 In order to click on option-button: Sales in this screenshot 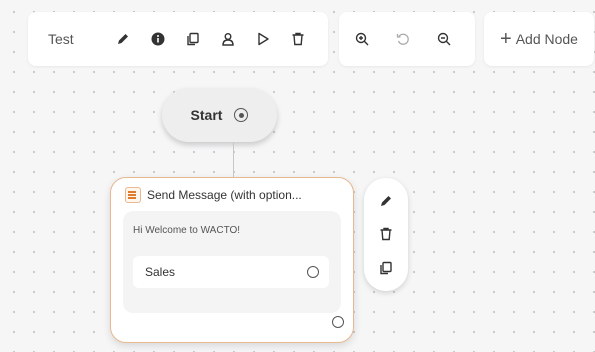, I will do `click(231, 272)`.